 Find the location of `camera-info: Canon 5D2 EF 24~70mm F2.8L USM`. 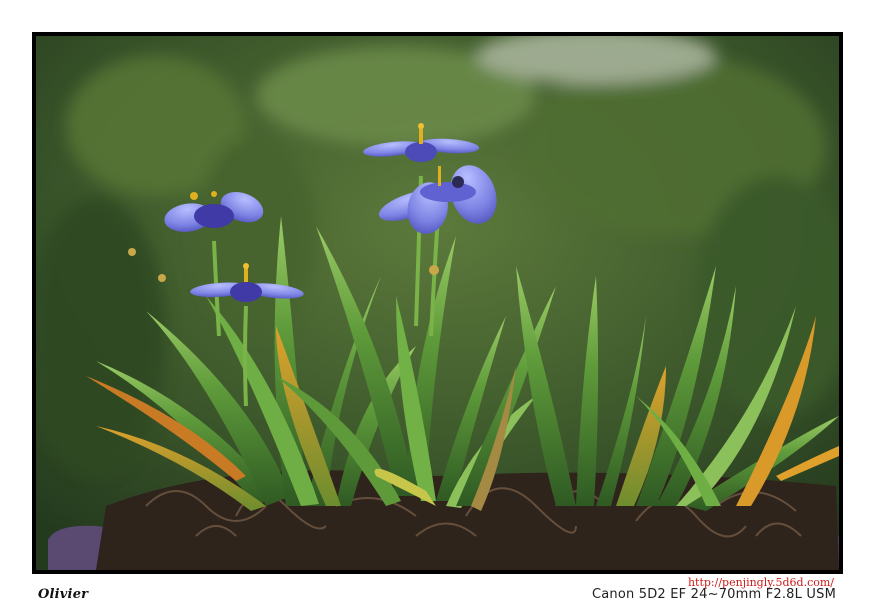

camera-info: Canon 5D2 EF 24~70mm F2.8L USM is located at coordinates (713, 594).